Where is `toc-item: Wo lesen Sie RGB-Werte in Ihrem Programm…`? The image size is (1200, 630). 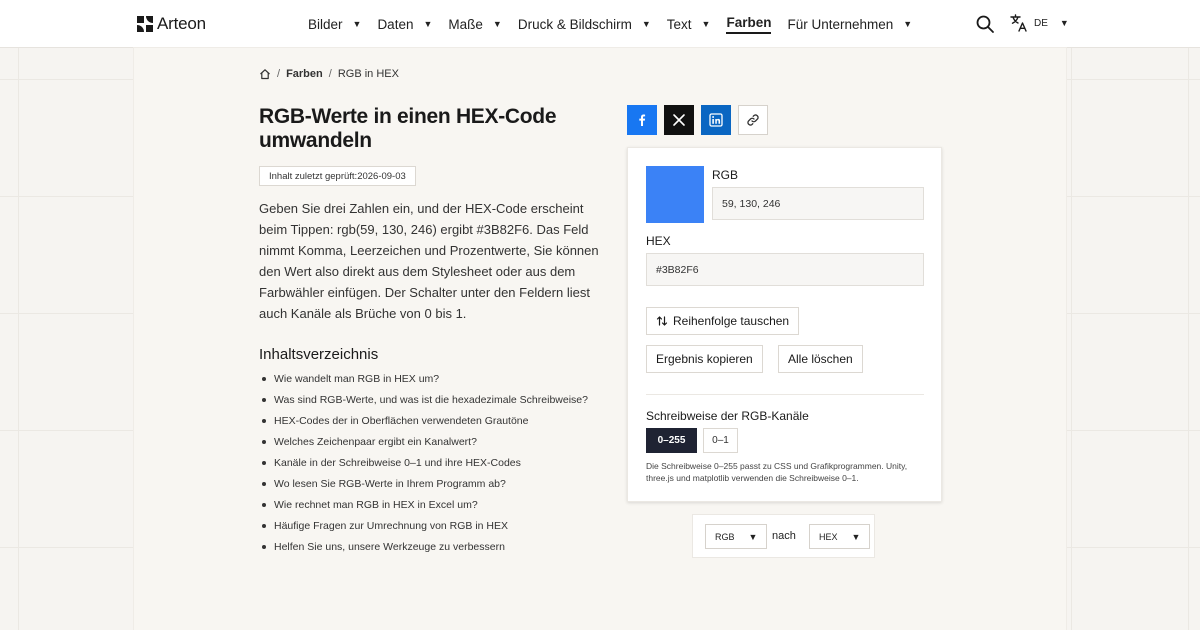
toc-item: Wo lesen Sie RGB-Werte in Ihrem Programm… is located at coordinates (424, 484).